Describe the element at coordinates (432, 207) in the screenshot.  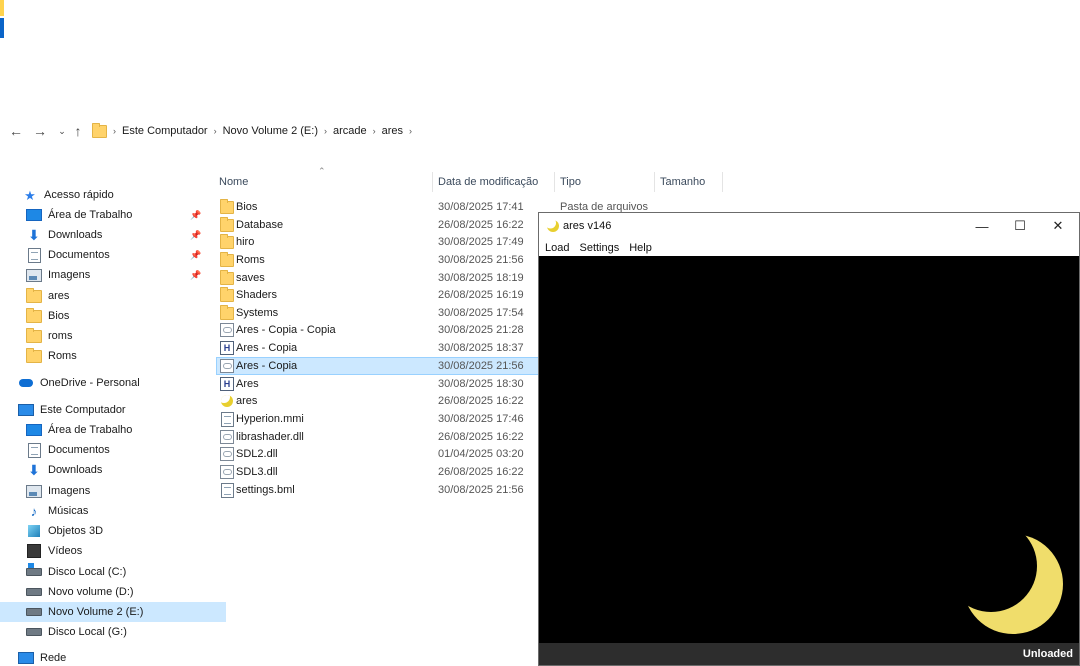
I see `table-row: Bios 30/08/2025 17:41 Pasta de arquivos` at that location.